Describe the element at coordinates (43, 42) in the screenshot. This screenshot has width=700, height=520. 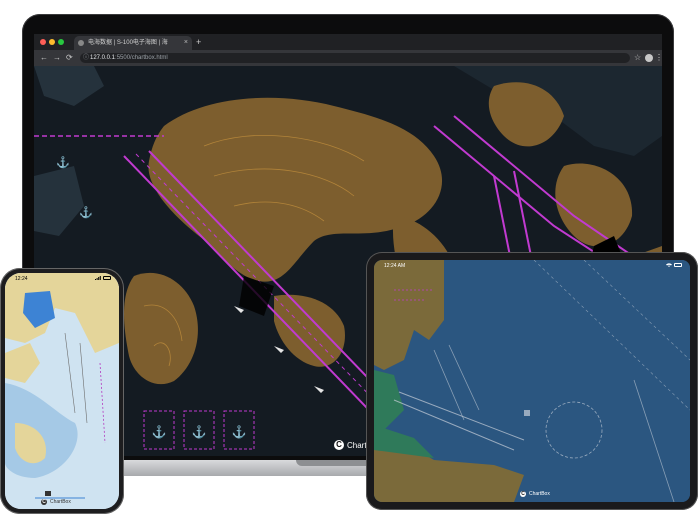
I see `close-window-icon` at that location.